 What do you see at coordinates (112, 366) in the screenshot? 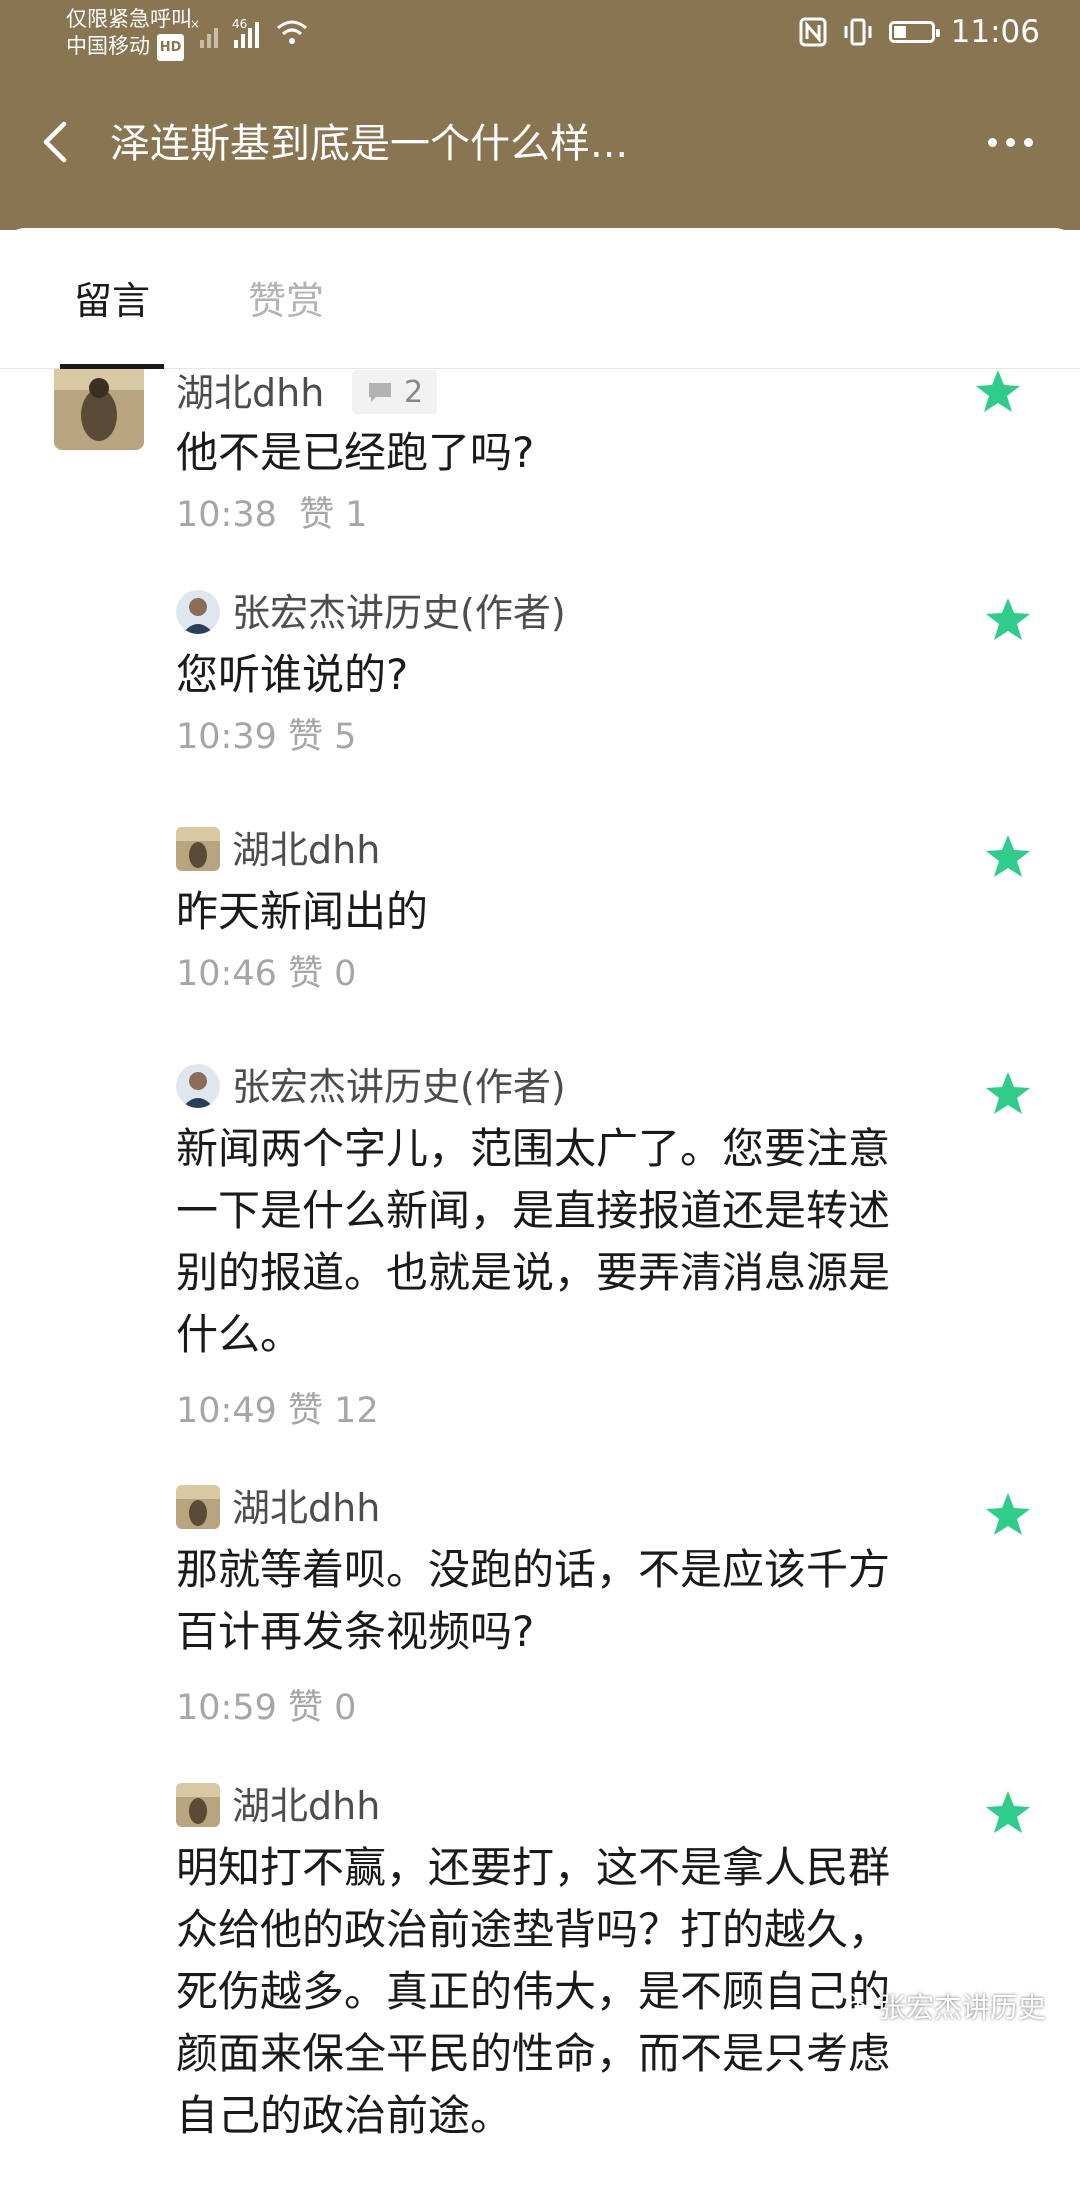
I see `active-tab-indicator` at bounding box center [112, 366].